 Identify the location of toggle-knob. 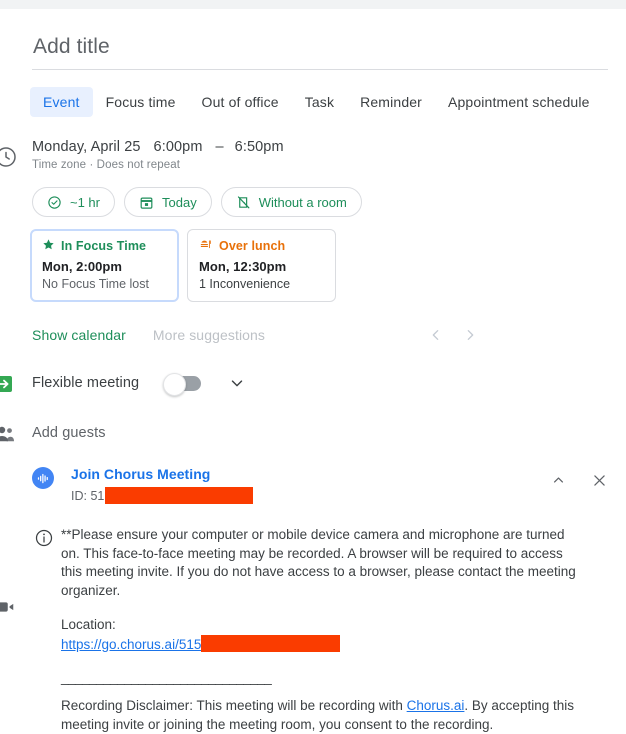
(175, 384).